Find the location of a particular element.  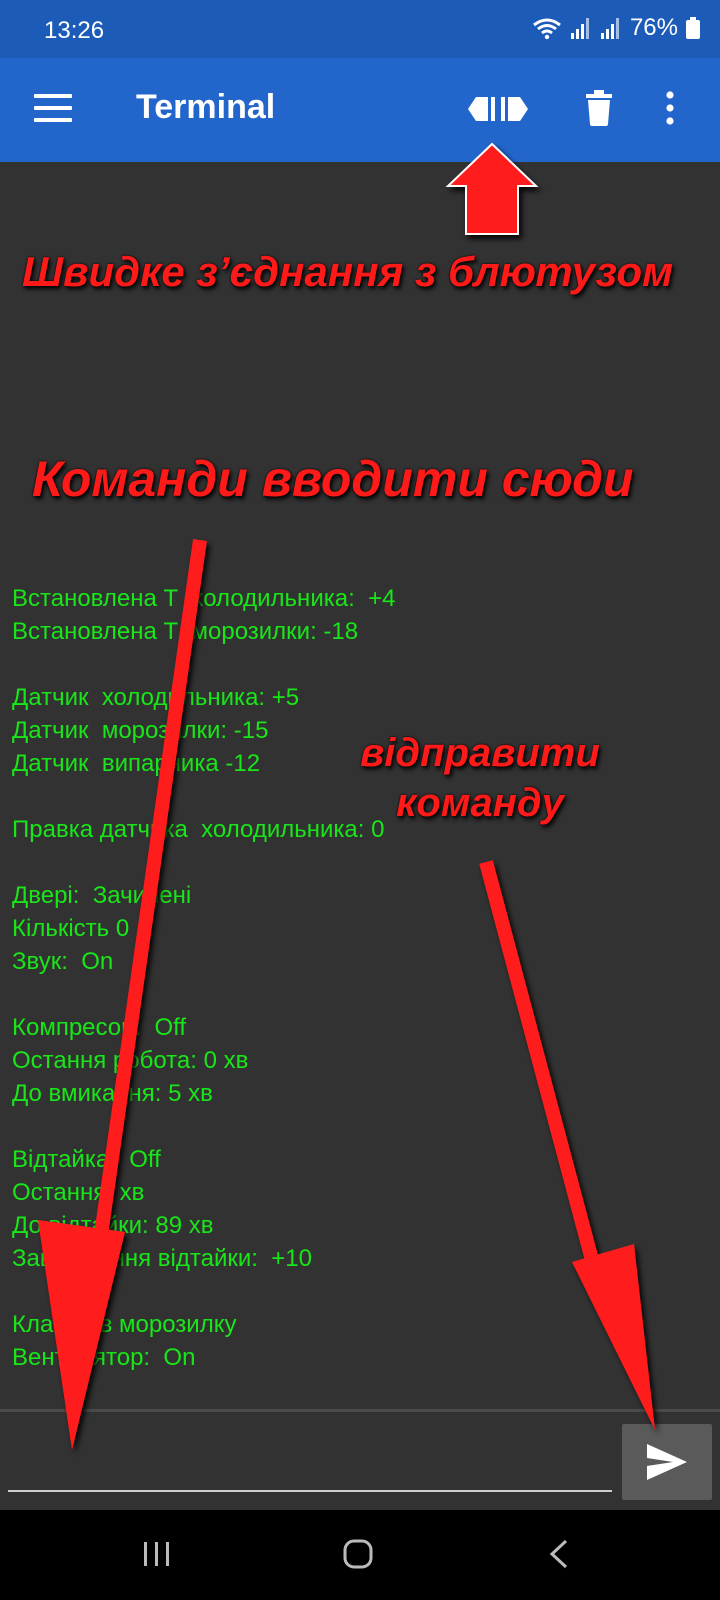

app-title: Terminal is located at coordinates (206, 107).